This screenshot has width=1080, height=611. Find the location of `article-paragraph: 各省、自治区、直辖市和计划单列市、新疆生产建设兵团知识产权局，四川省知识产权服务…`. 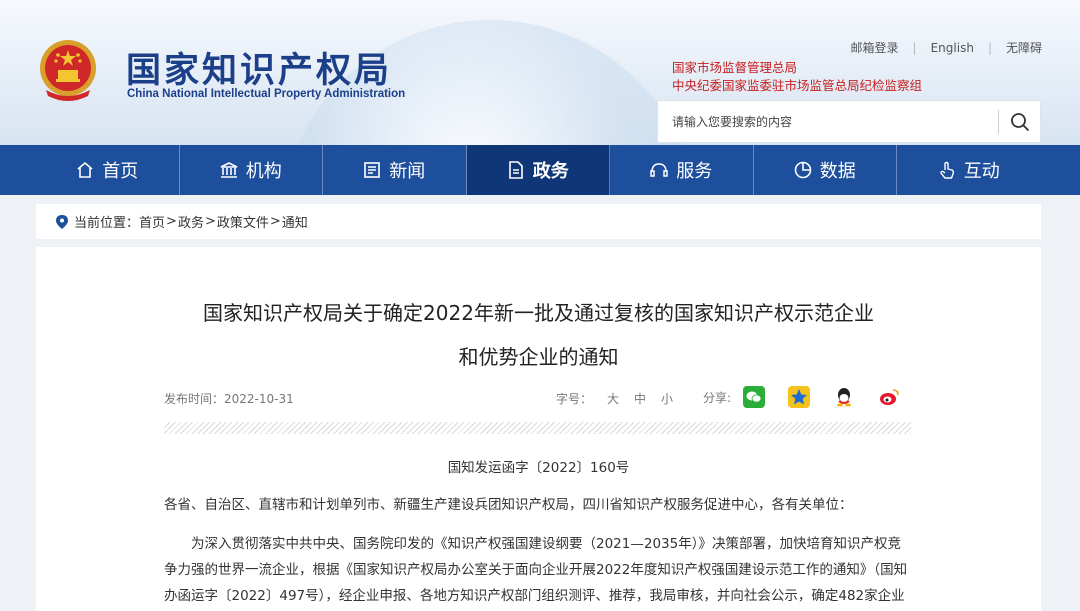

article-paragraph: 各省、自治区、直辖市和计划单列市、新疆生产建设兵团知识产权局，四川省知识产权服务… is located at coordinates (508, 505).